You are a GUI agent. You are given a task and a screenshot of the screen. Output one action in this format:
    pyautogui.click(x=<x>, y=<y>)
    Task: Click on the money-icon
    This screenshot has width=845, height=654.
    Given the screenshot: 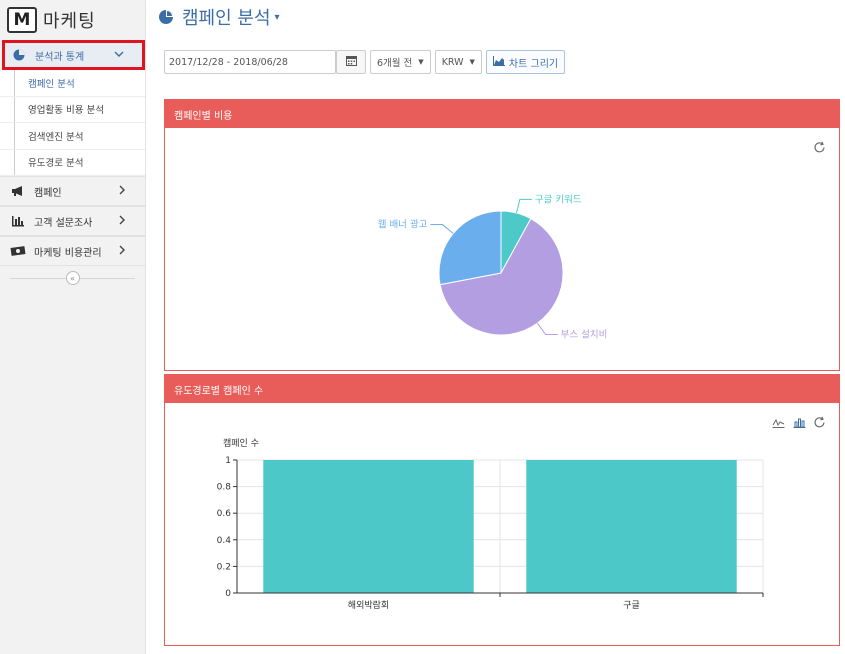 What is the action you would take?
    pyautogui.click(x=18, y=251)
    